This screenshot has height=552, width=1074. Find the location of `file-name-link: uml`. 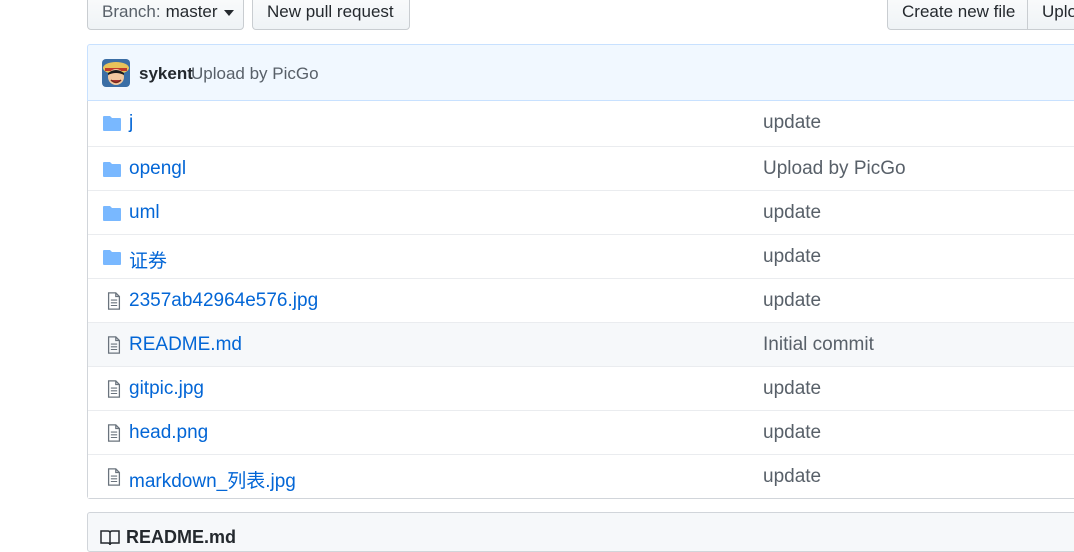

file-name-link: uml is located at coordinates (144, 213).